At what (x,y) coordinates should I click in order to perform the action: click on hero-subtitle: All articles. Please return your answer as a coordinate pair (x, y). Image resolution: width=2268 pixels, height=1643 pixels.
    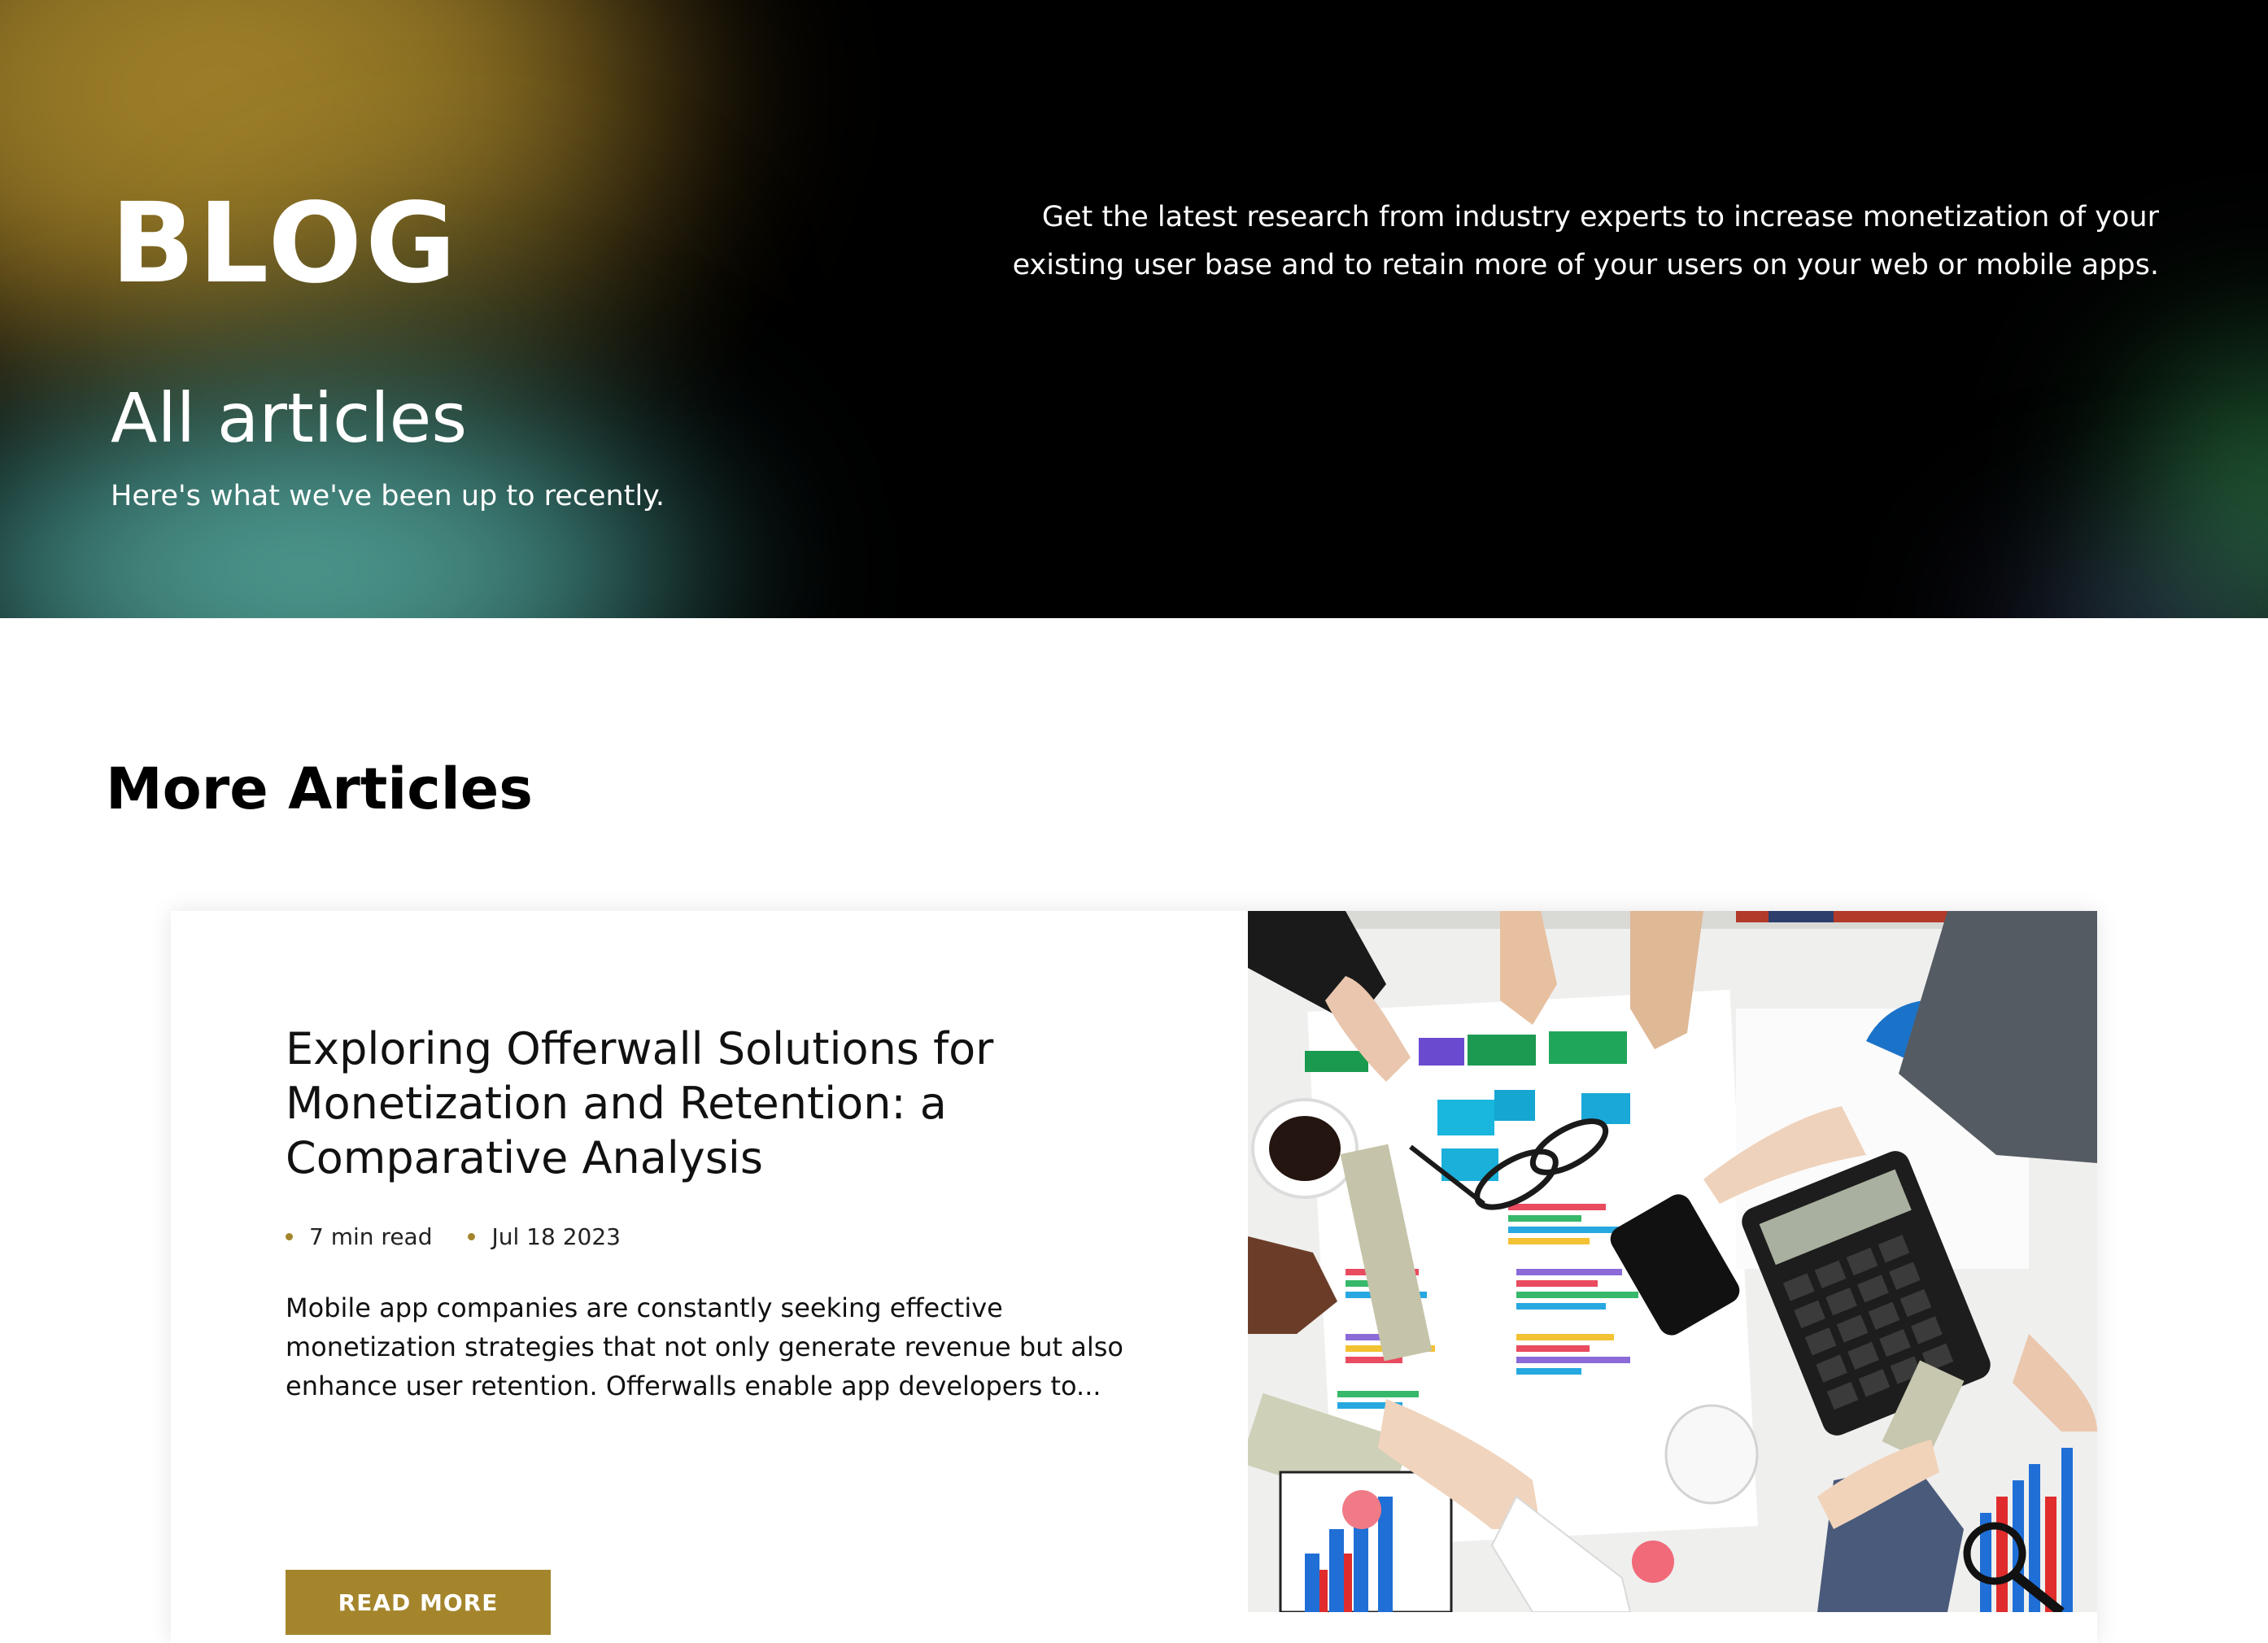
    Looking at the image, I should click on (290, 418).